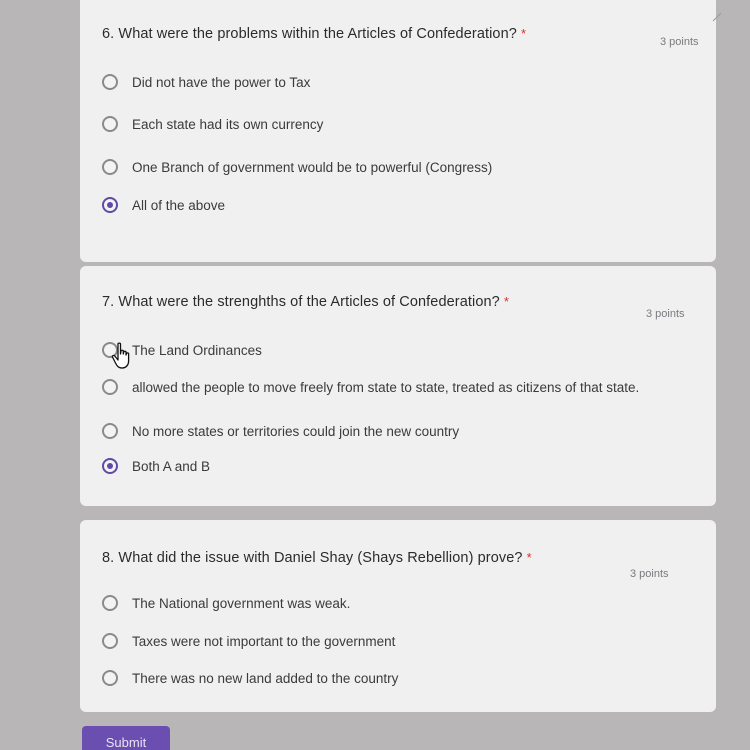 The image size is (750, 750). Describe the element at coordinates (717, 17) in the screenshot. I see `pen-mark-icon` at that location.